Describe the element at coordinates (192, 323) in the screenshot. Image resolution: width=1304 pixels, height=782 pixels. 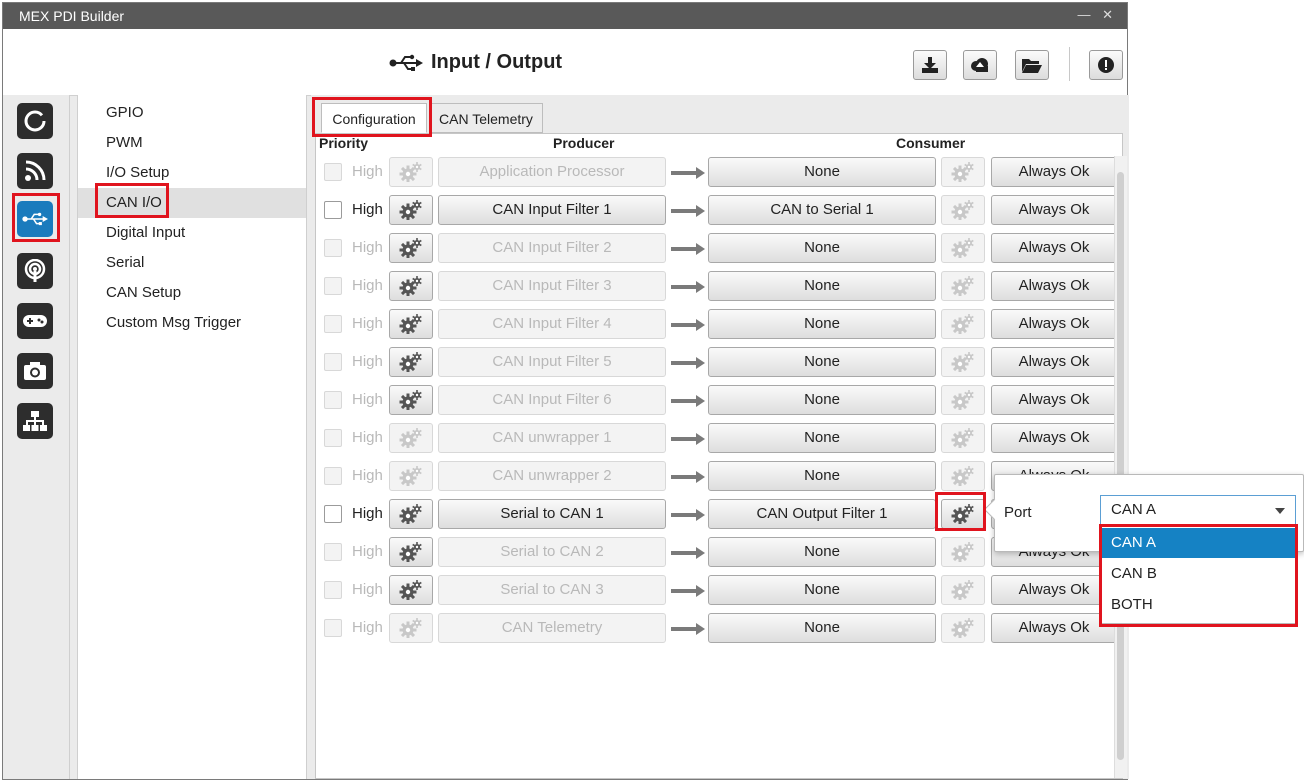
I see `submenu-item-custom-msg-trigger: Custom Msg Trigger` at that location.